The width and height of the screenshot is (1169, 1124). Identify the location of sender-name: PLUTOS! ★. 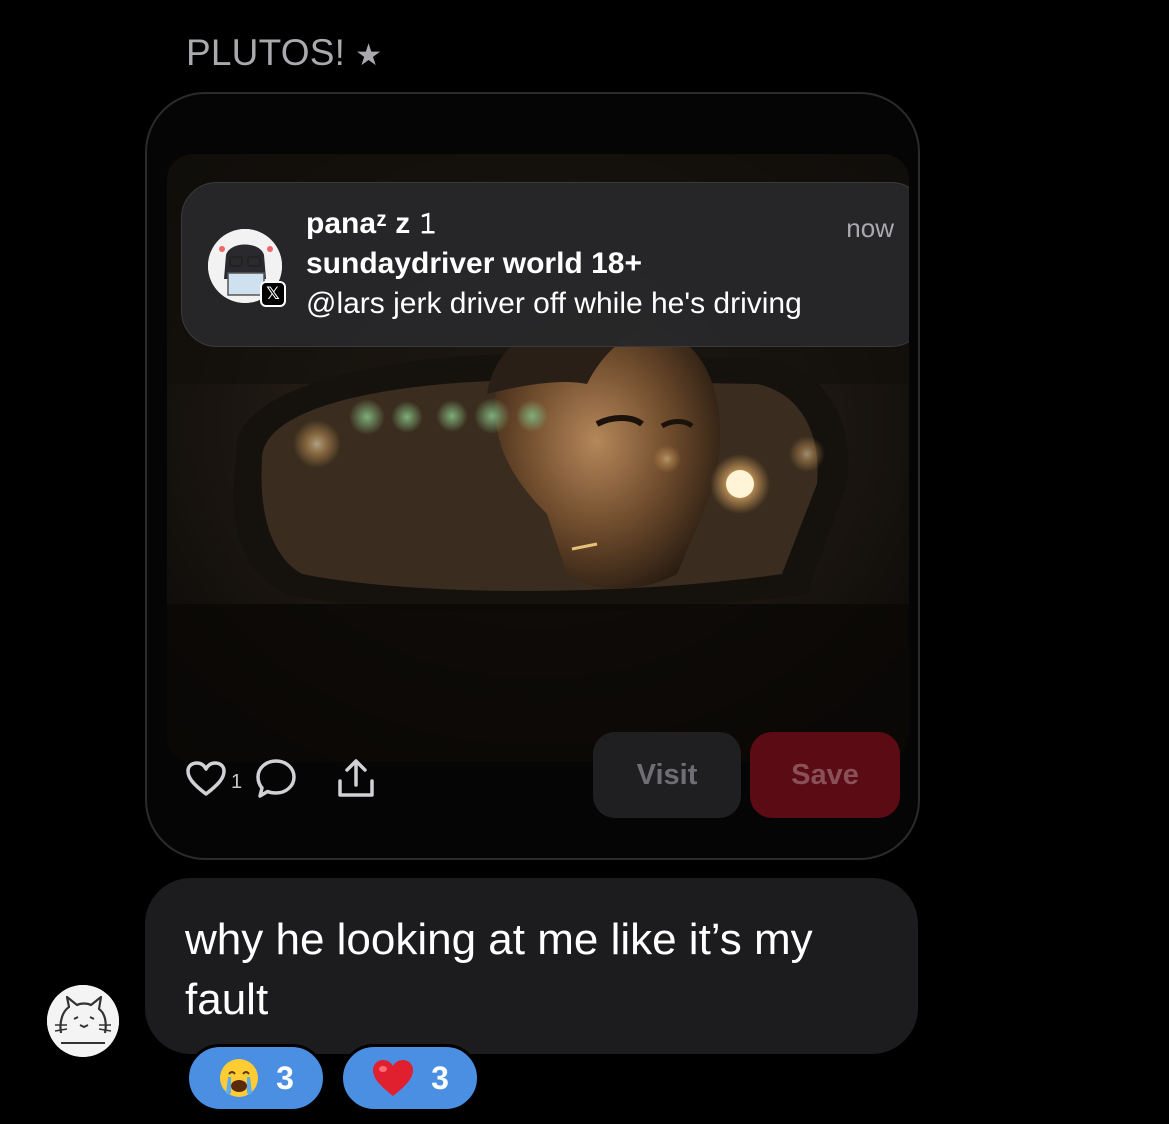
(284, 53).